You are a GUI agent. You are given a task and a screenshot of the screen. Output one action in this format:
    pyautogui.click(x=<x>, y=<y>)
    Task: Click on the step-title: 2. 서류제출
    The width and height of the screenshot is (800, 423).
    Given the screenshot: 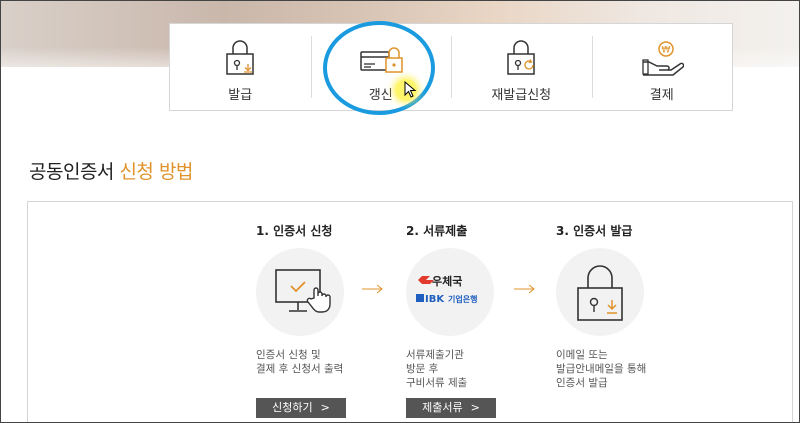 What is the action you would take?
    pyautogui.click(x=437, y=231)
    